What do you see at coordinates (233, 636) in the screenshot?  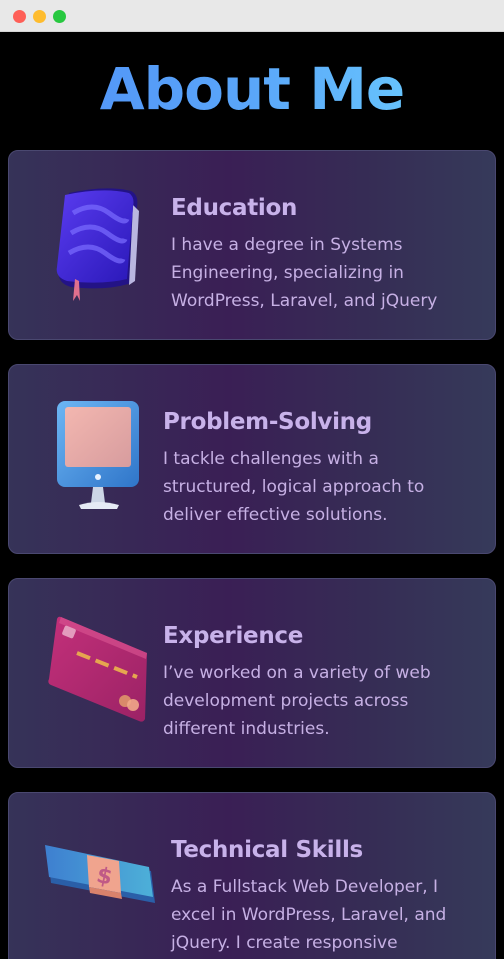 I see `card-title: Experience` at bounding box center [233, 636].